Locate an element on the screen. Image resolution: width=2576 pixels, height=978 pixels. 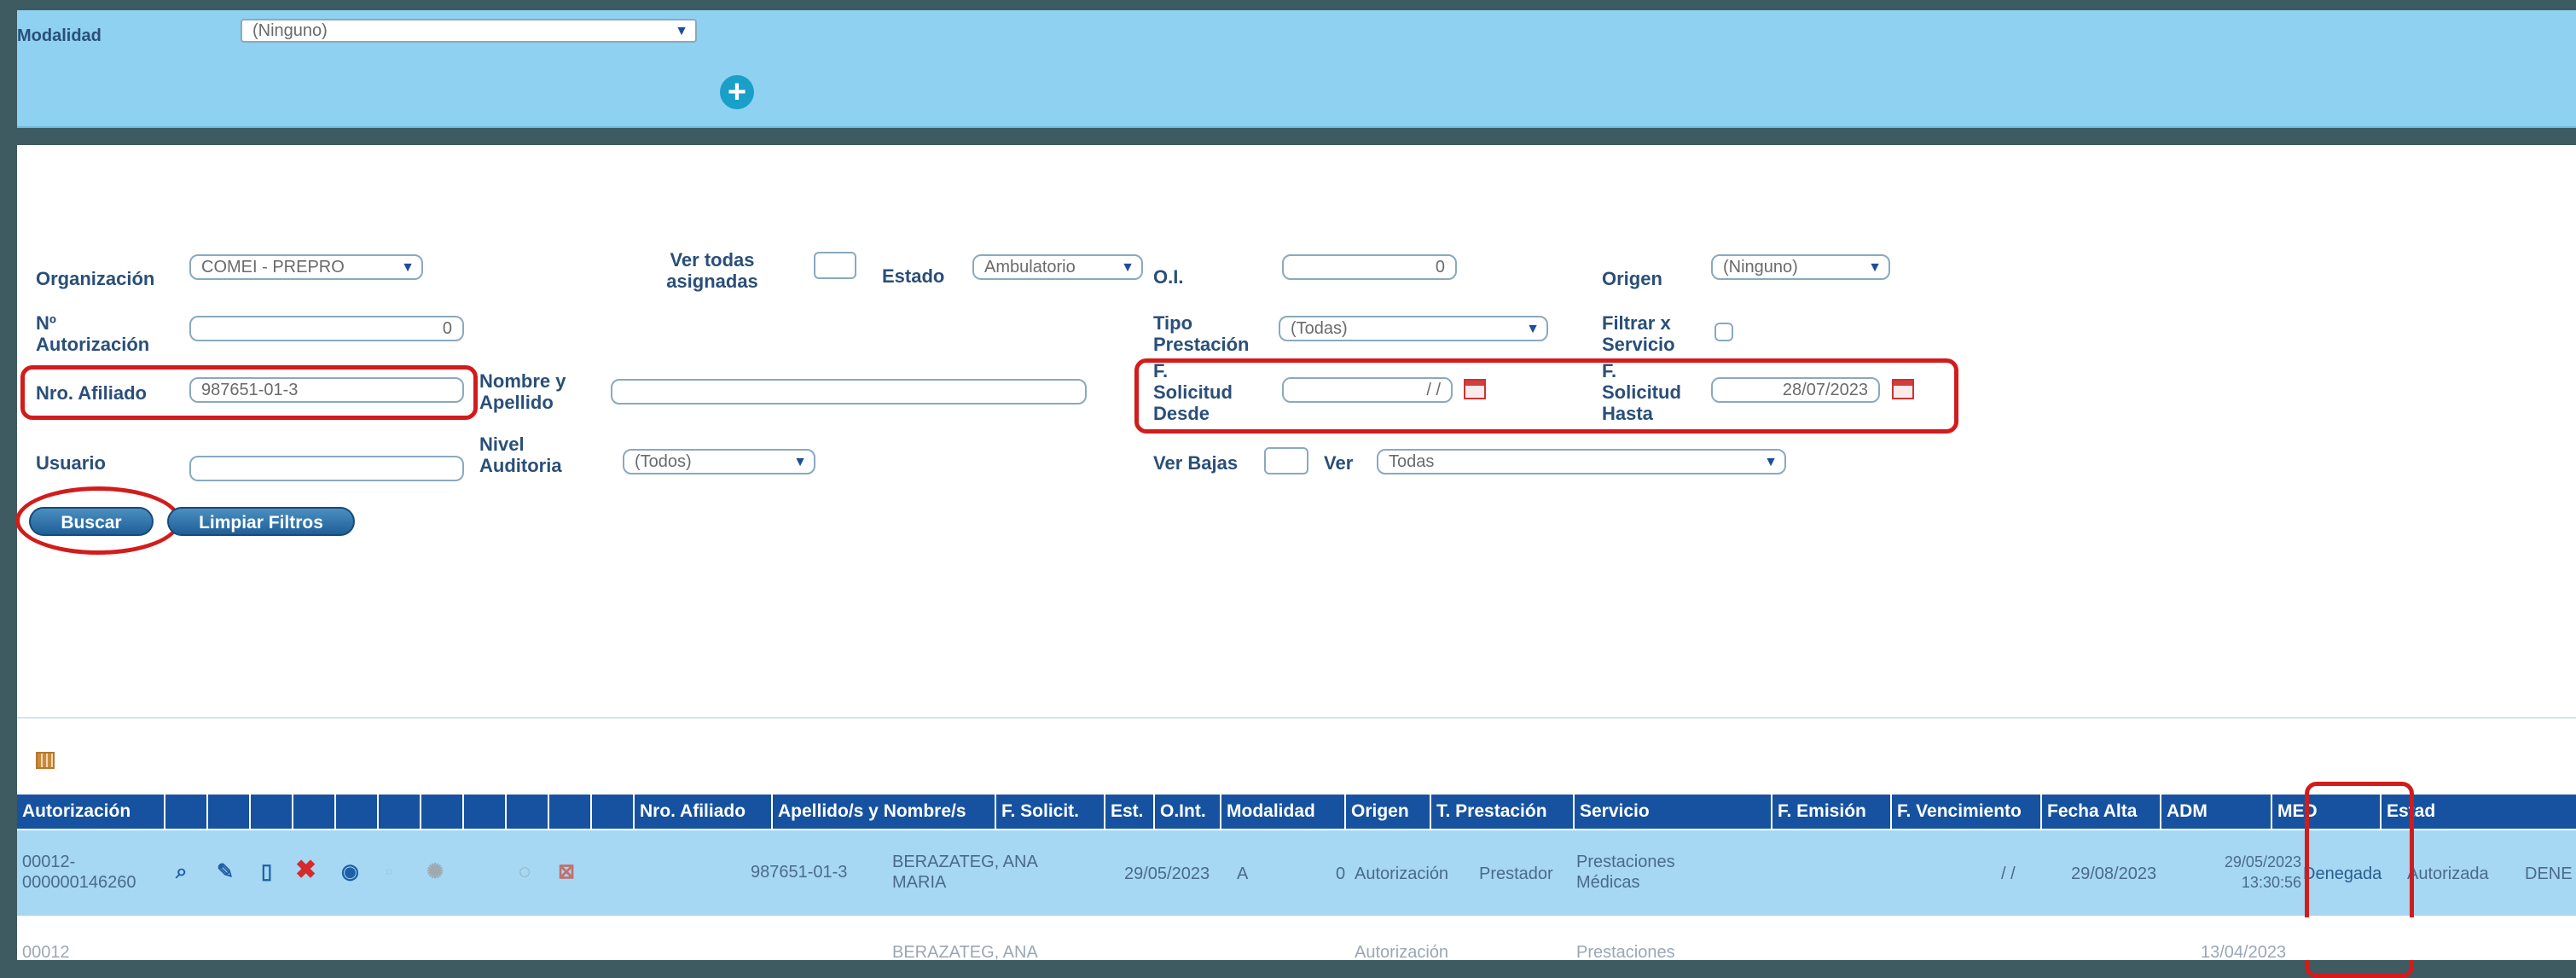
fecha-alta-line2: 13:30:56 is located at coordinates (2271, 882).